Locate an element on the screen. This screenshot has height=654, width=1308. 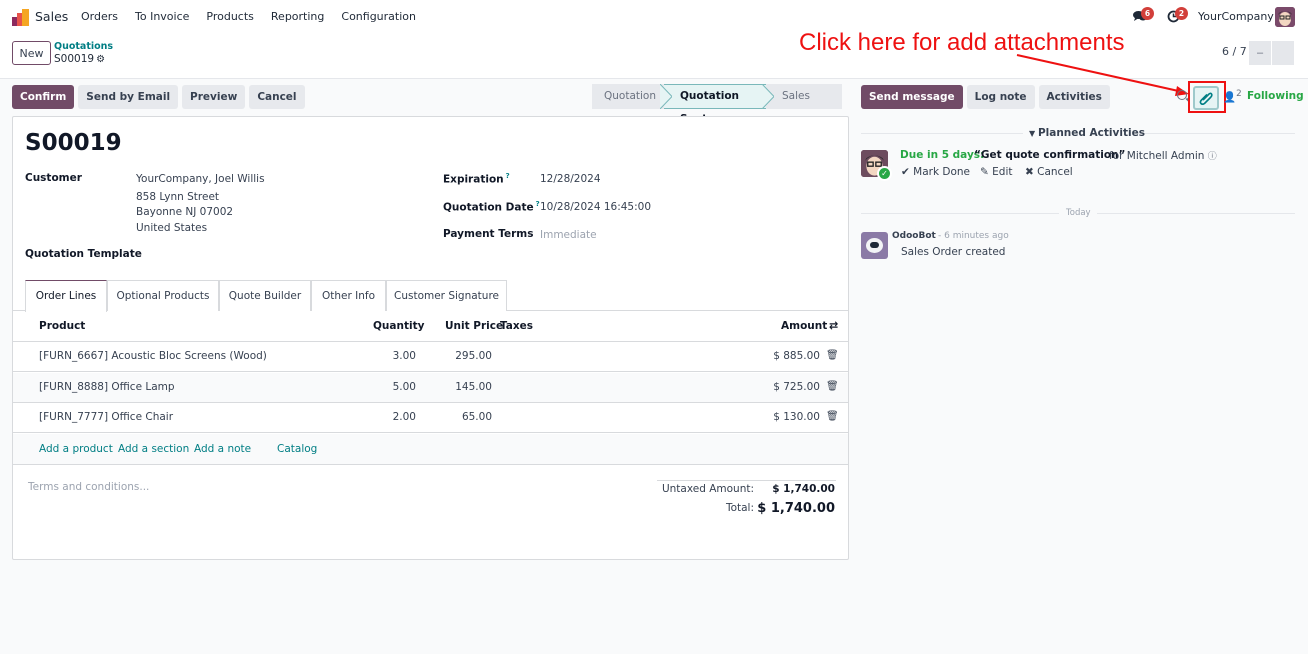
pager-previous-button: – is located at coordinates (1260, 53).